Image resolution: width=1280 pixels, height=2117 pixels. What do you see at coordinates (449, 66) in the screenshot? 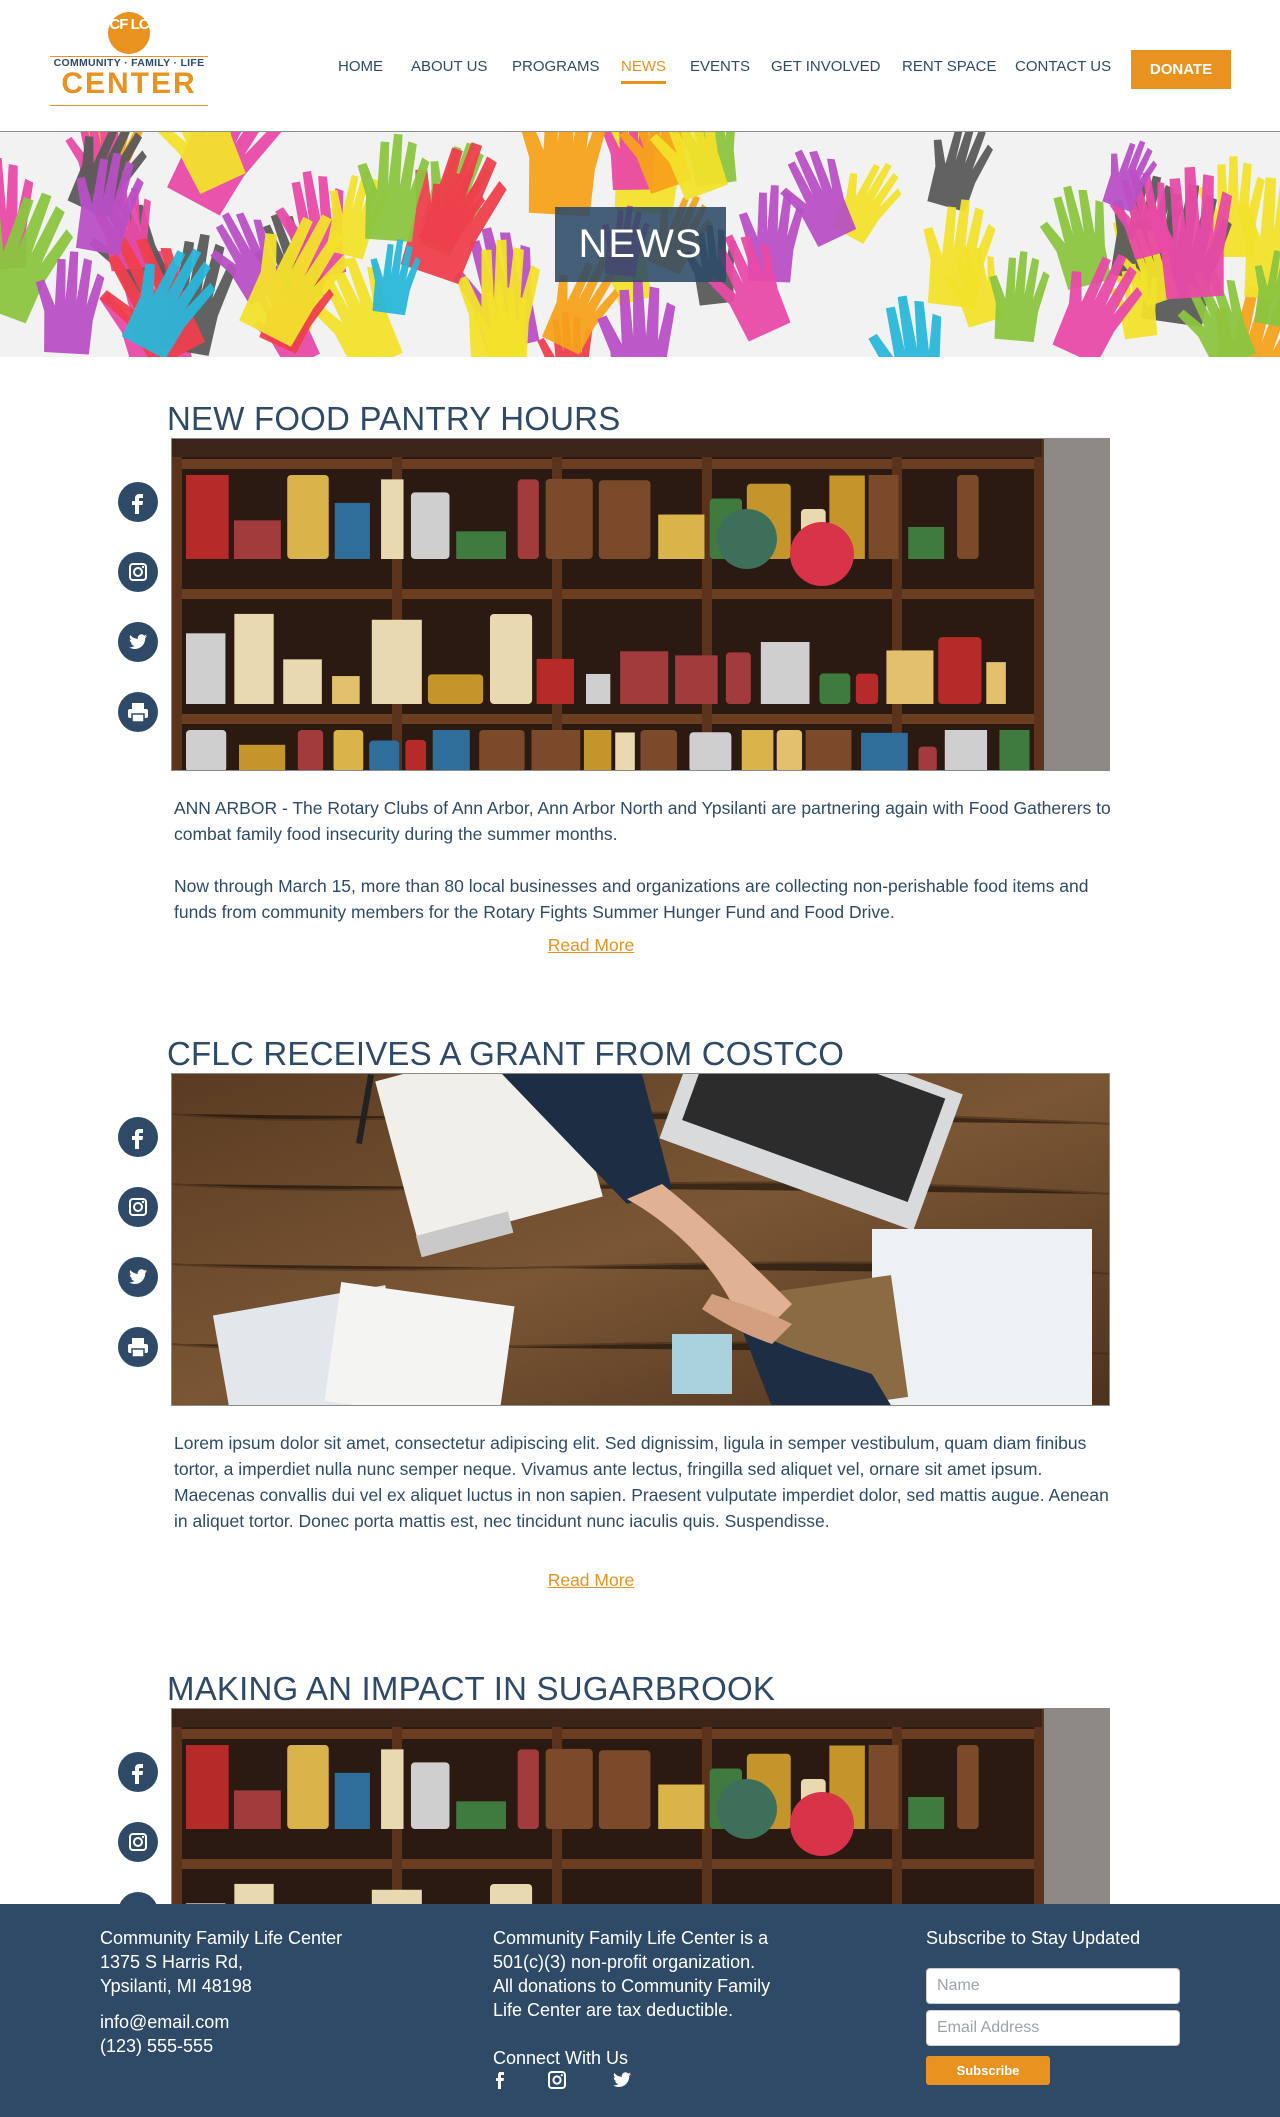
I see `nav-about-us: ABOUT US` at bounding box center [449, 66].